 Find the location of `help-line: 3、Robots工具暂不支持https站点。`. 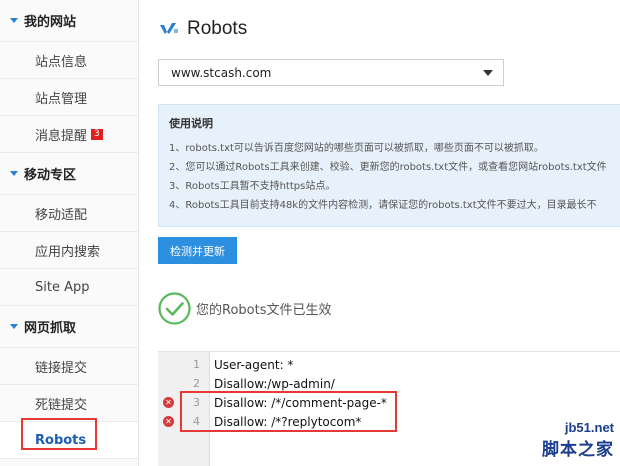

help-line: 3、Robots工具暂不支持https站点。 is located at coordinates (252, 186).